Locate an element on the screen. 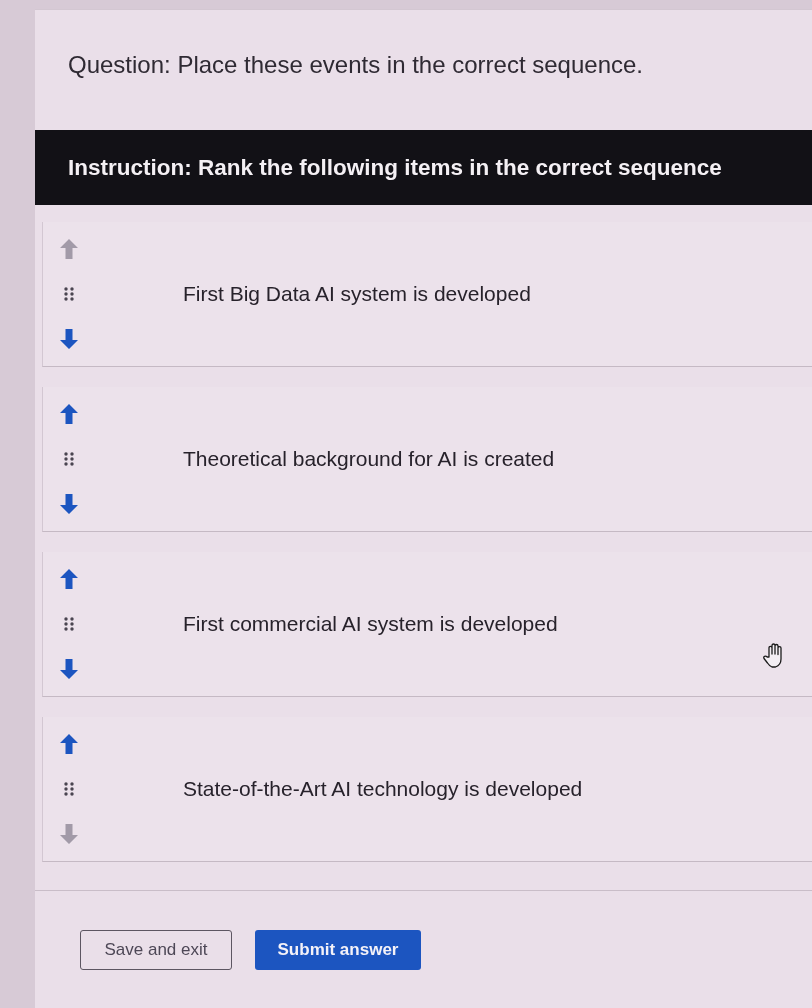 Image resolution: width=812 pixels, height=1008 pixels. question-text: Question: Place these events in the correct sequence. is located at coordinates (355, 65).